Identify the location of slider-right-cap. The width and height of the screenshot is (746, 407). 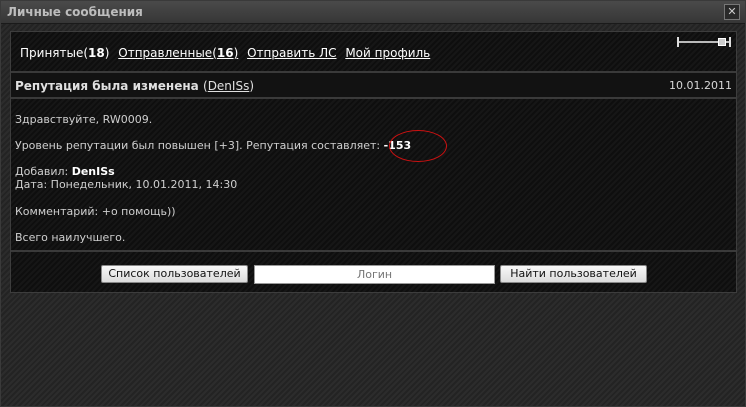
(730, 42).